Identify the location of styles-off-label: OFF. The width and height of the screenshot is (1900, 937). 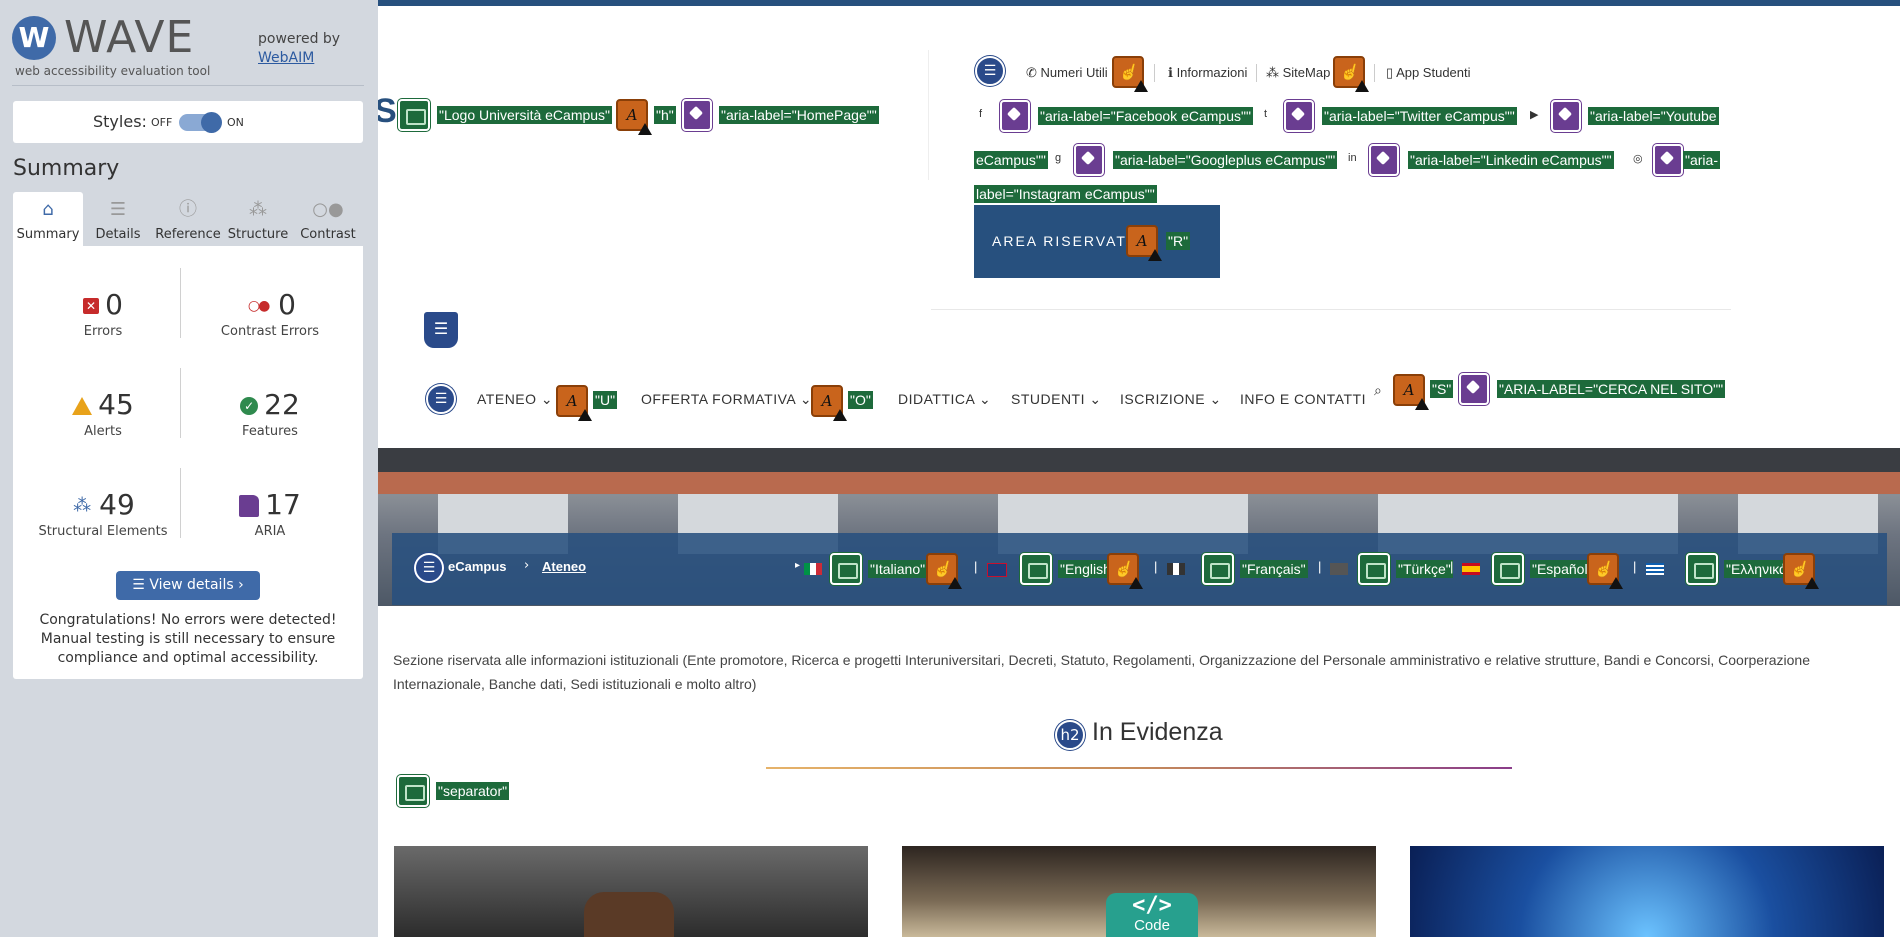
(162, 122).